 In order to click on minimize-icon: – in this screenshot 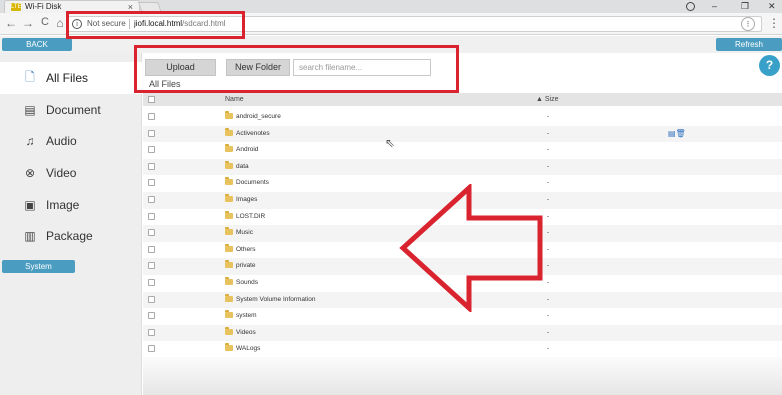, I will do `click(714, 6)`.